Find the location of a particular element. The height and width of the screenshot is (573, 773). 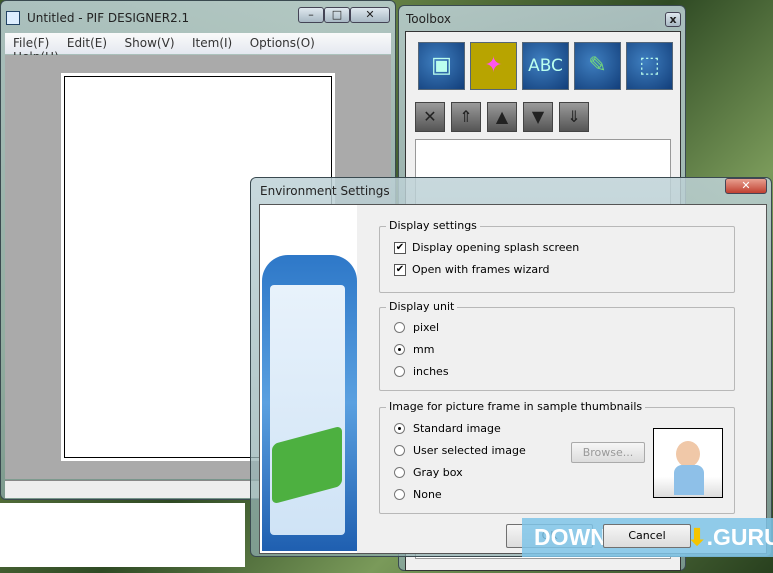

frames-wizard-checkbox: ✔ Open with frames wizard is located at coordinates (471, 269).